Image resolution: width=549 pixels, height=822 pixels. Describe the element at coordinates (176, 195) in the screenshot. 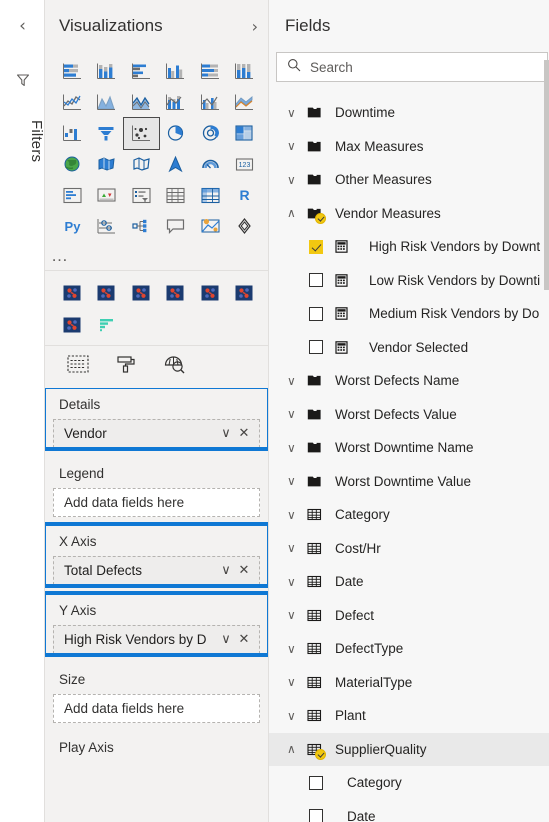

I see `table-icon` at that location.